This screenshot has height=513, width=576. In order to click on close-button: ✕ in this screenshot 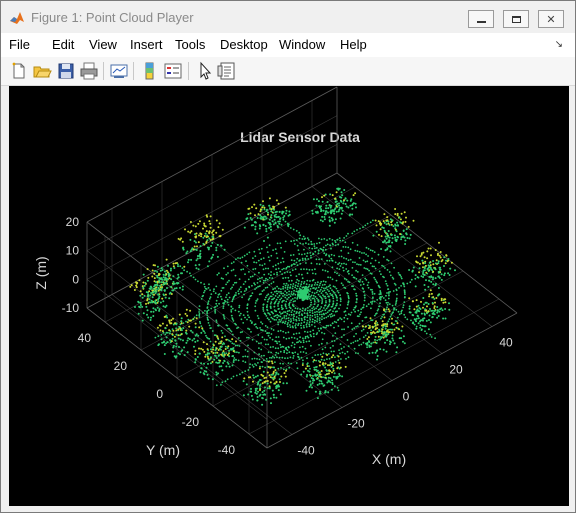, I will do `click(551, 19)`.